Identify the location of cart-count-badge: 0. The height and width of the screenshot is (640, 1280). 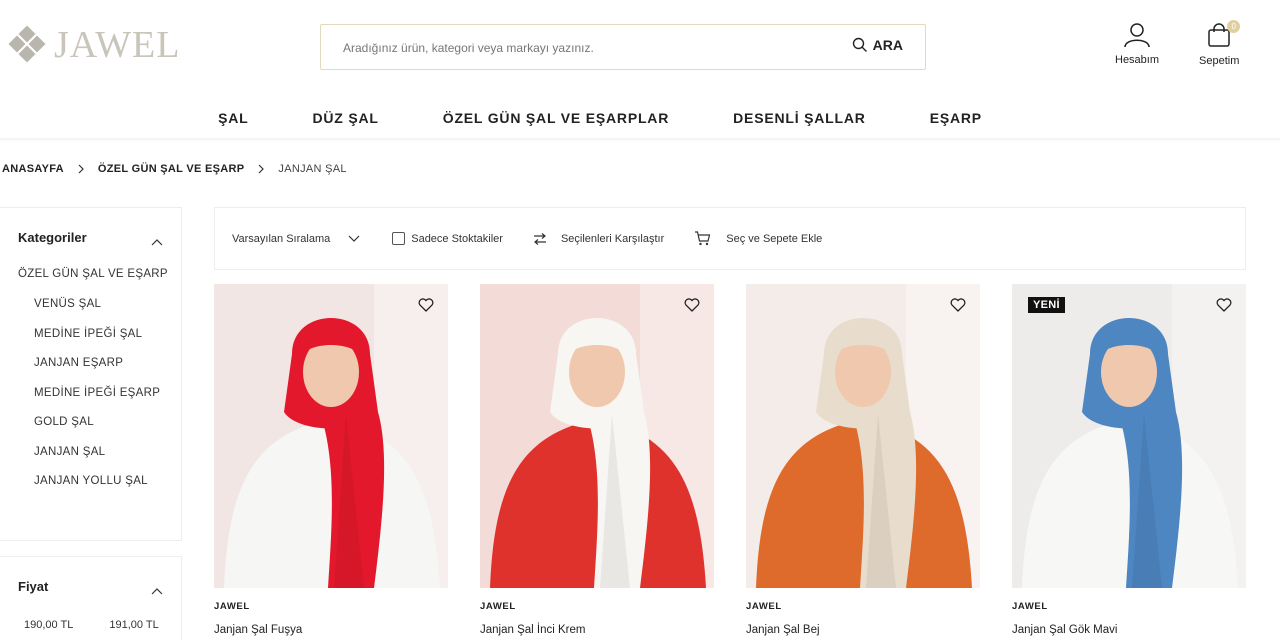
(1234, 26).